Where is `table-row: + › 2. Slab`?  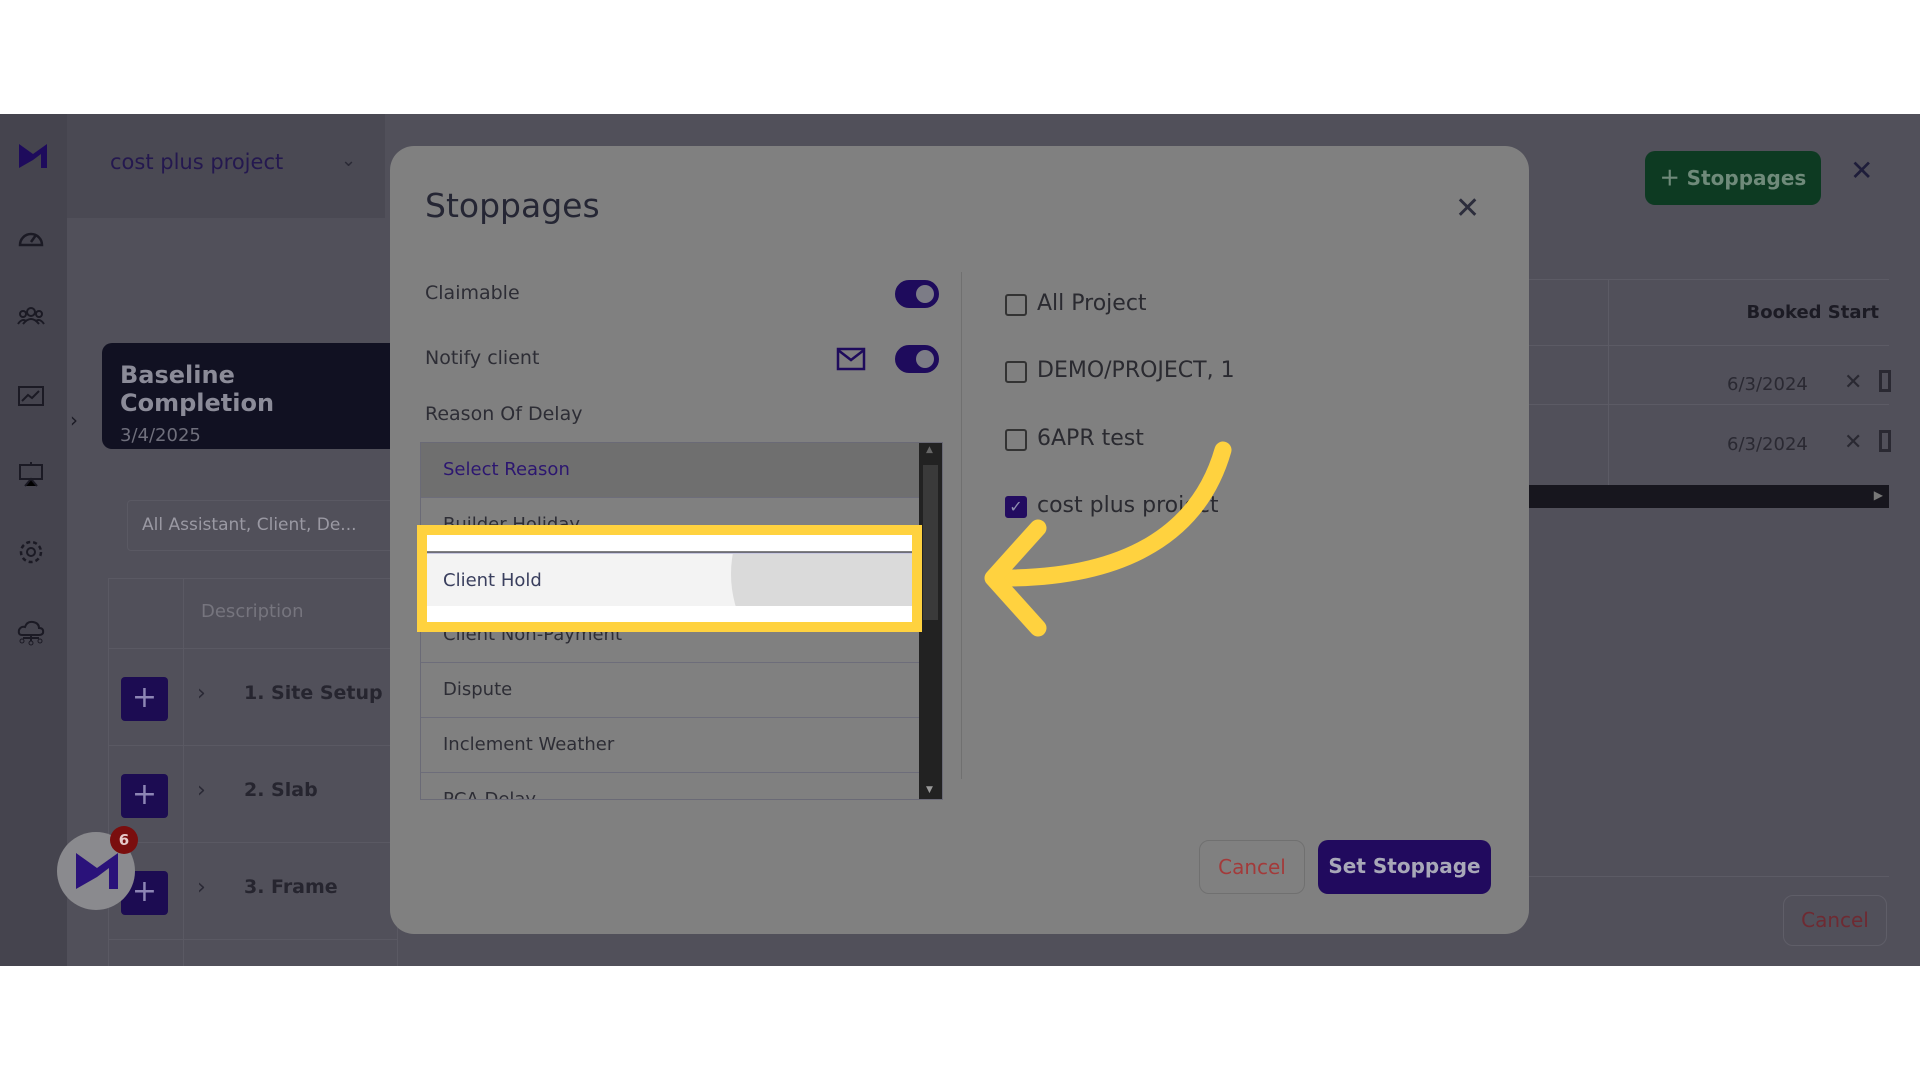 table-row: + › 2. Slab is located at coordinates (253, 794).